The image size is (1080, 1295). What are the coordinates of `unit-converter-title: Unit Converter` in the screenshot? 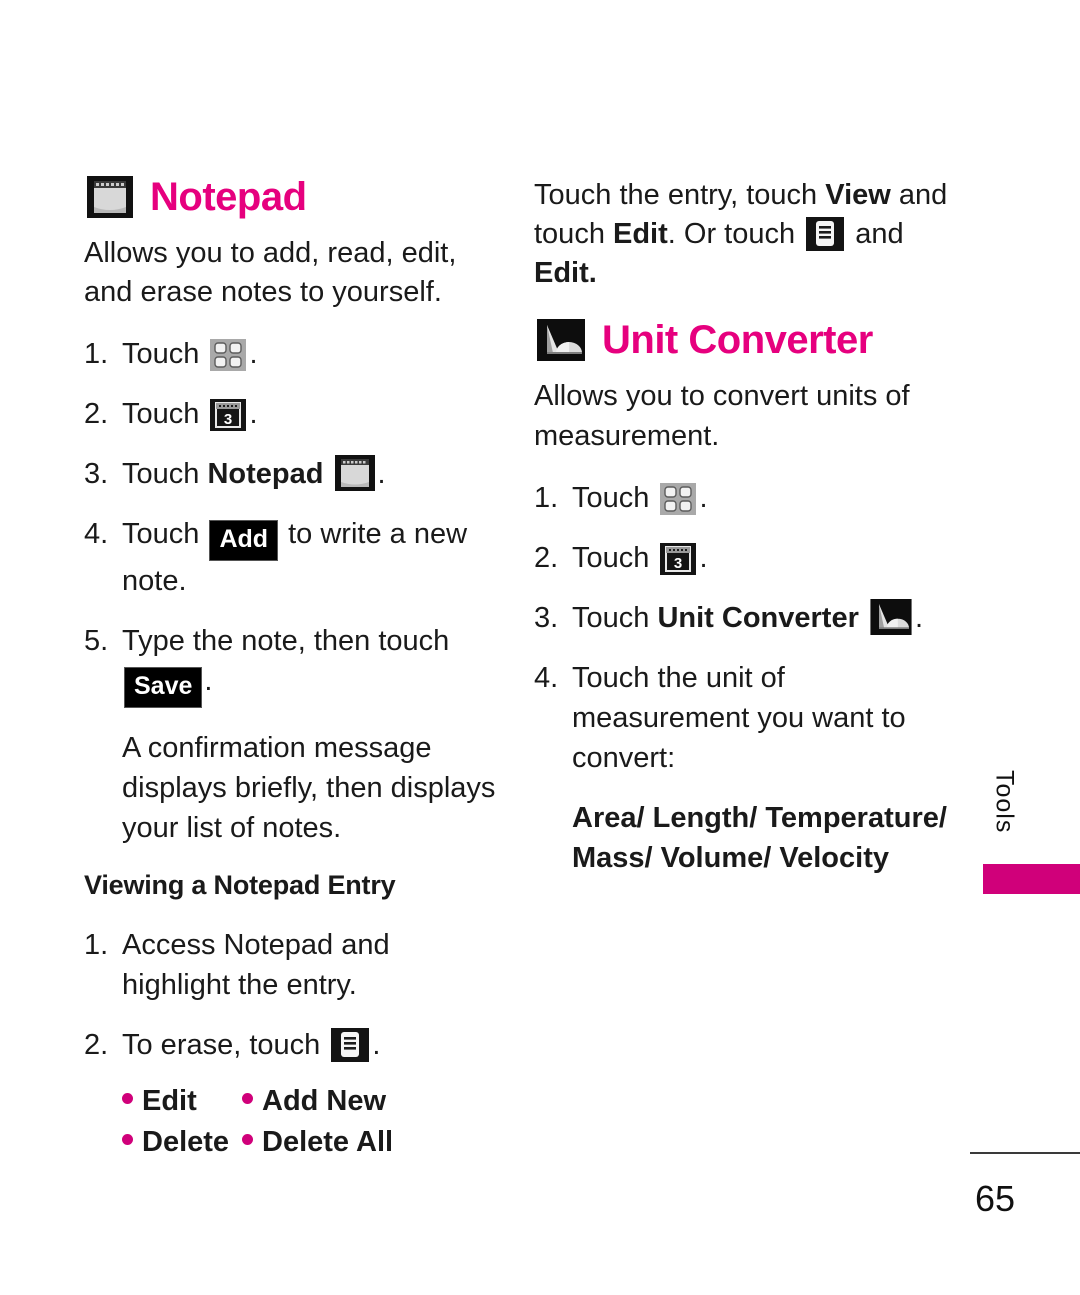 It's located at (737, 340).